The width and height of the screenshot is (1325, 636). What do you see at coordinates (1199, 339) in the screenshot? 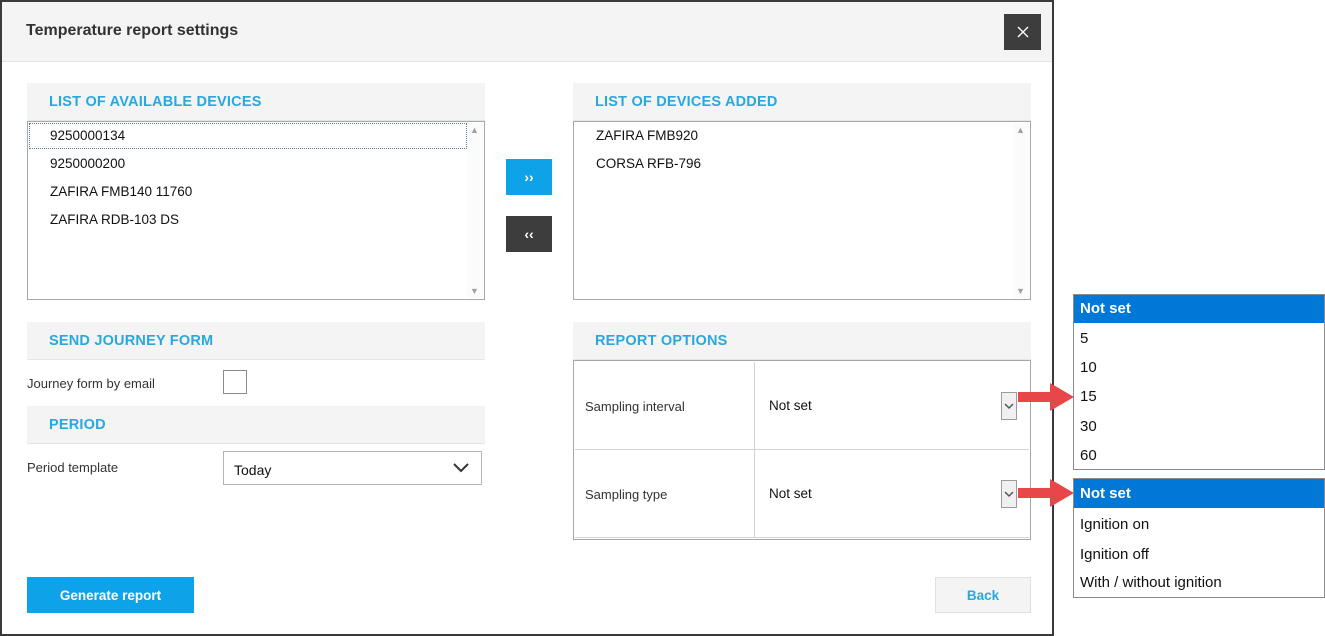
I see `dropdown-option: 5` at bounding box center [1199, 339].